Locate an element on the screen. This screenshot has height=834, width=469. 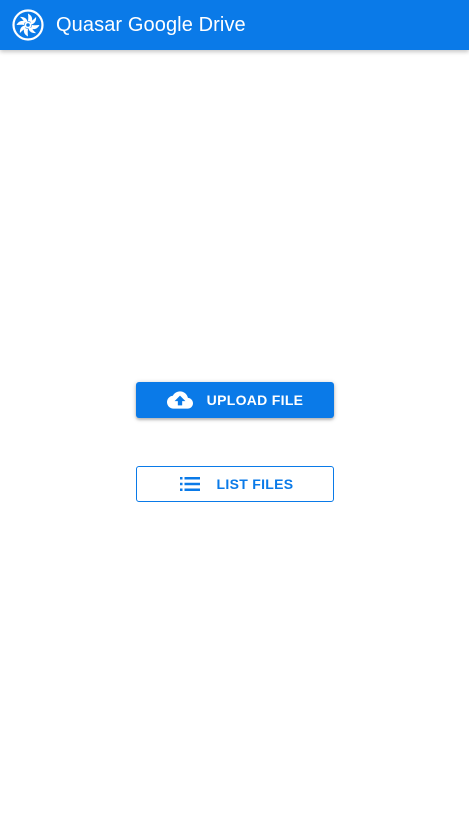
upload-file-label: UPLOAD FILE is located at coordinates (255, 400).